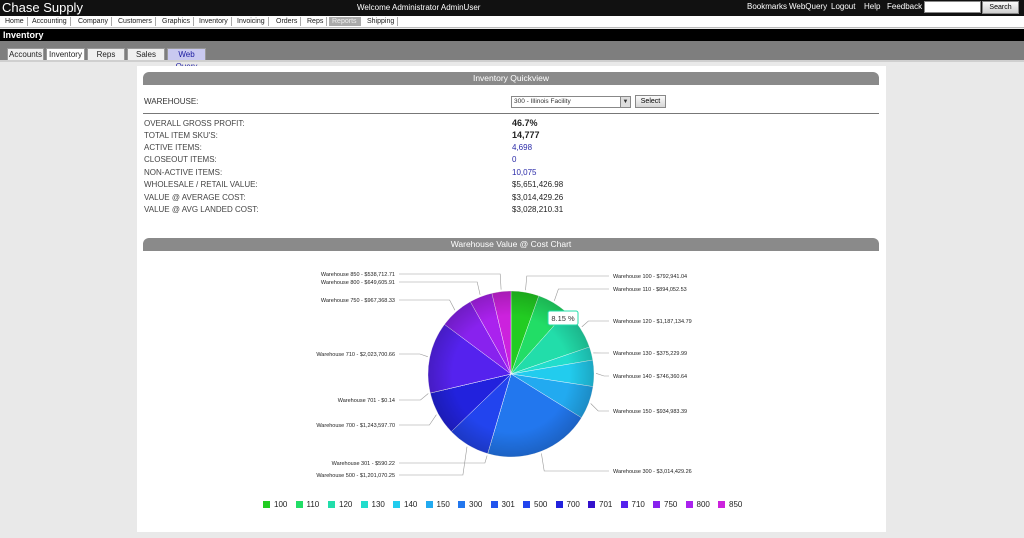 The height and width of the screenshot is (538, 1024). What do you see at coordinates (366, 401) in the screenshot?
I see `slice-label-701: Warehouse 701 - $0.14` at bounding box center [366, 401].